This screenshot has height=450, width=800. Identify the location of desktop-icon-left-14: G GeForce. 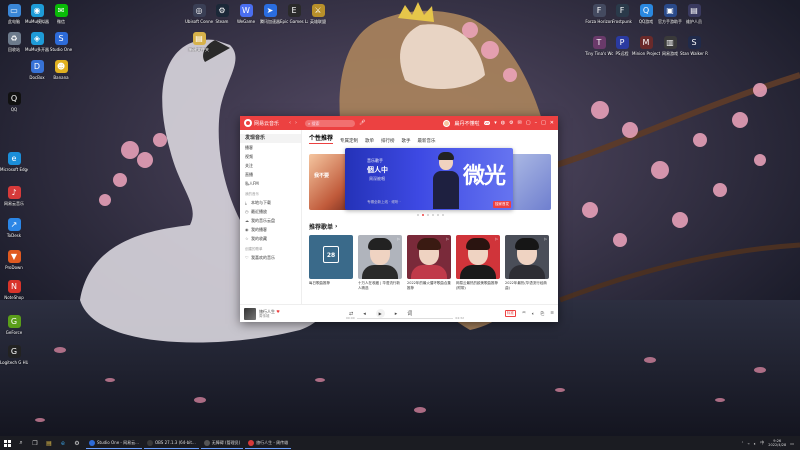
(14, 325).